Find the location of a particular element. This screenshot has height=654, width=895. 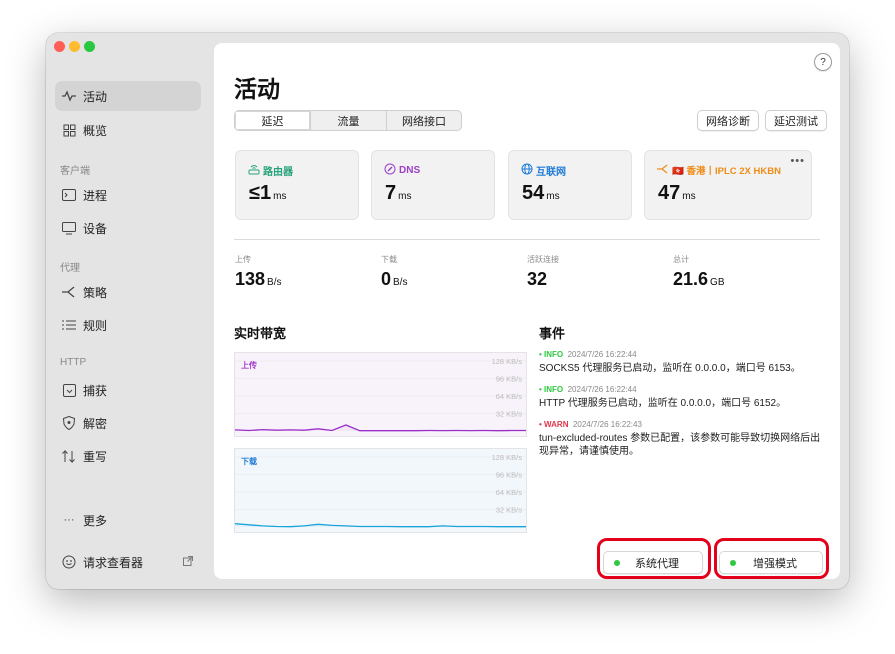

stat-download: 下载 0 B/s is located at coordinates (394, 272).